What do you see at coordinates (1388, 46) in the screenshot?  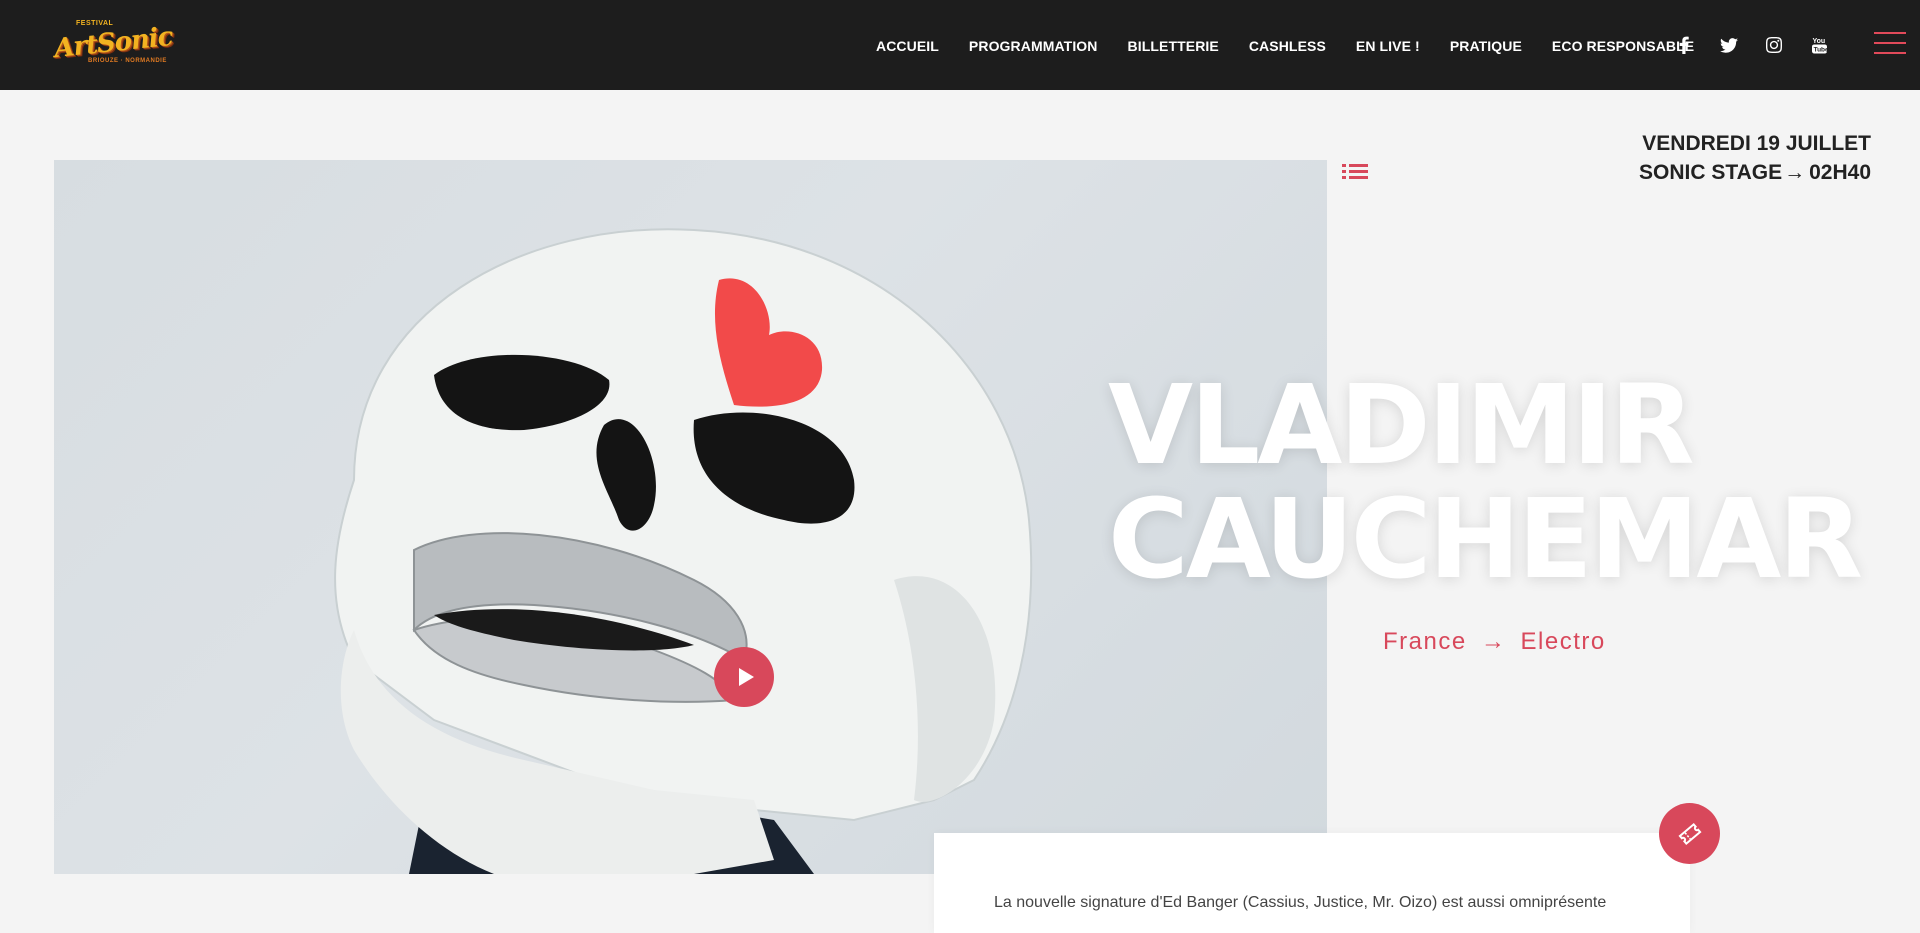 I see `nav-item-en-live: EN LIVE !` at bounding box center [1388, 46].